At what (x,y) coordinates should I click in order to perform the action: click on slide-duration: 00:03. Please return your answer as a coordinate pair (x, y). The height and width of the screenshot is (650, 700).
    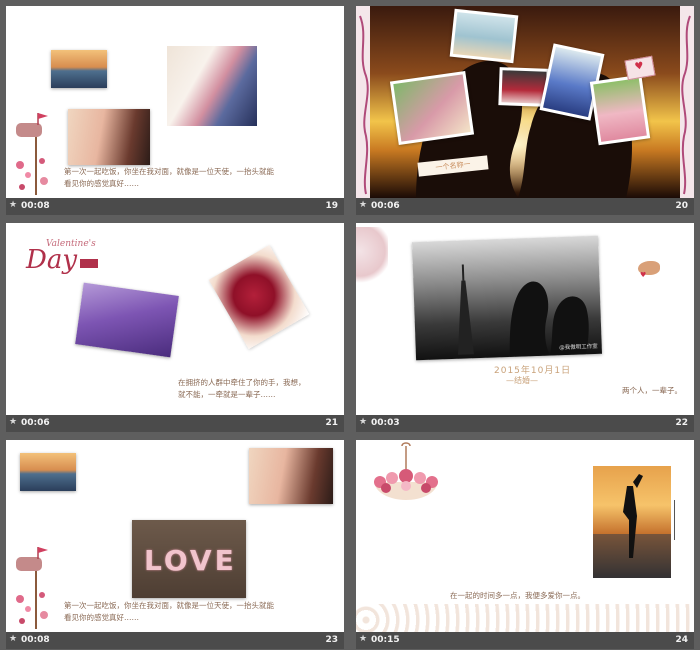
    Looking at the image, I should click on (385, 423).